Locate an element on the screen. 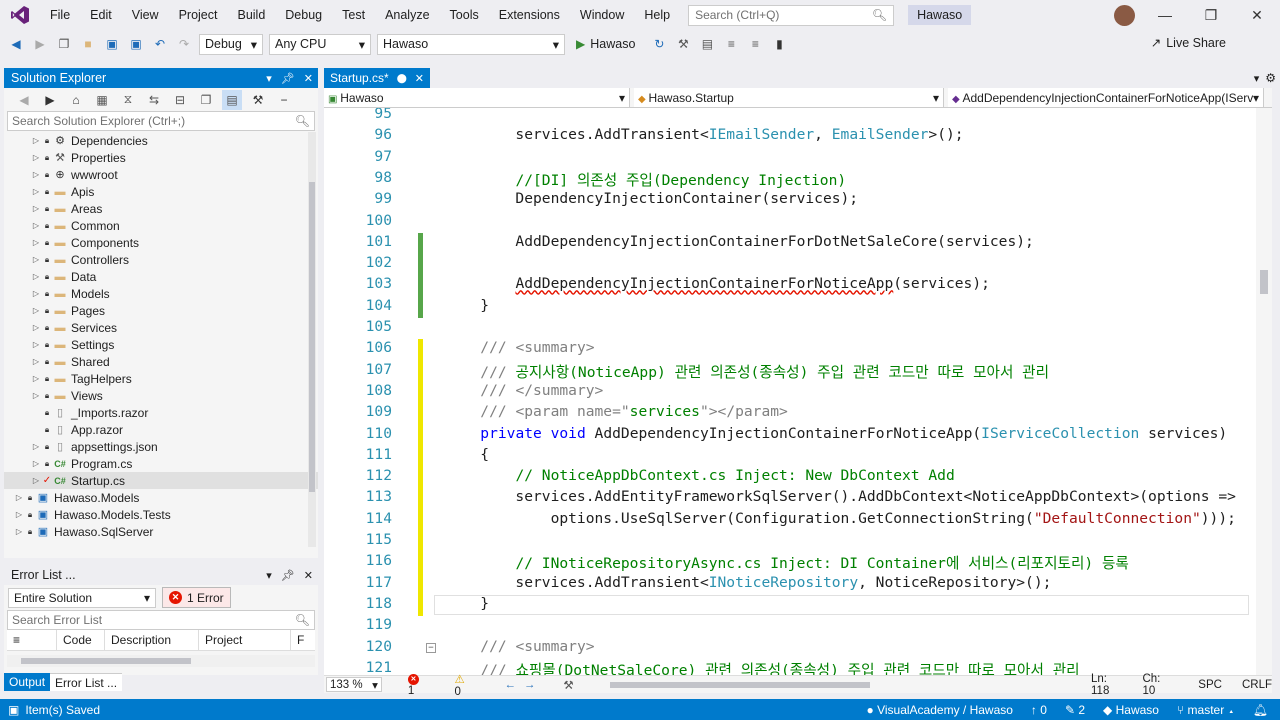 This screenshot has width=1280, height=720. whitespace-mode: SPC is located at coordinates (1210, 685).